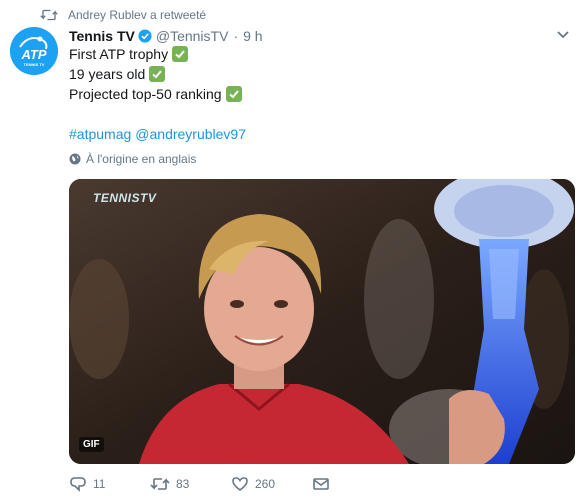  Describe the element at coordinates (563, 35) in the screenshot. I see `chevron-down-icon` at that location.